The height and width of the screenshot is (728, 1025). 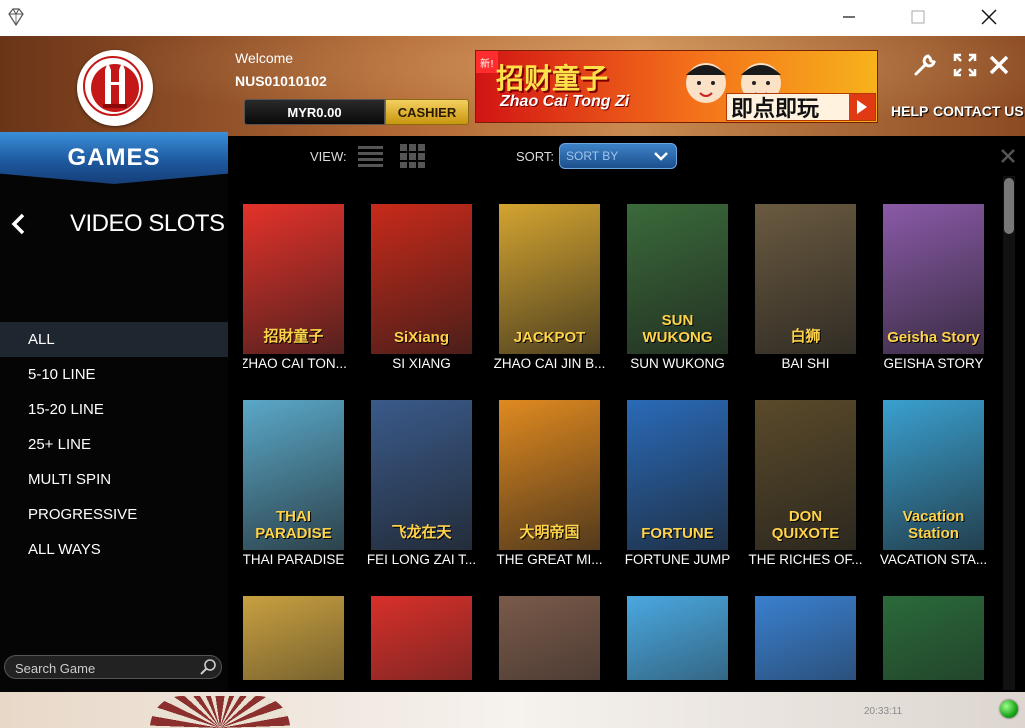 I want to click on chevron-down-icon, so click(x=661, y=156).